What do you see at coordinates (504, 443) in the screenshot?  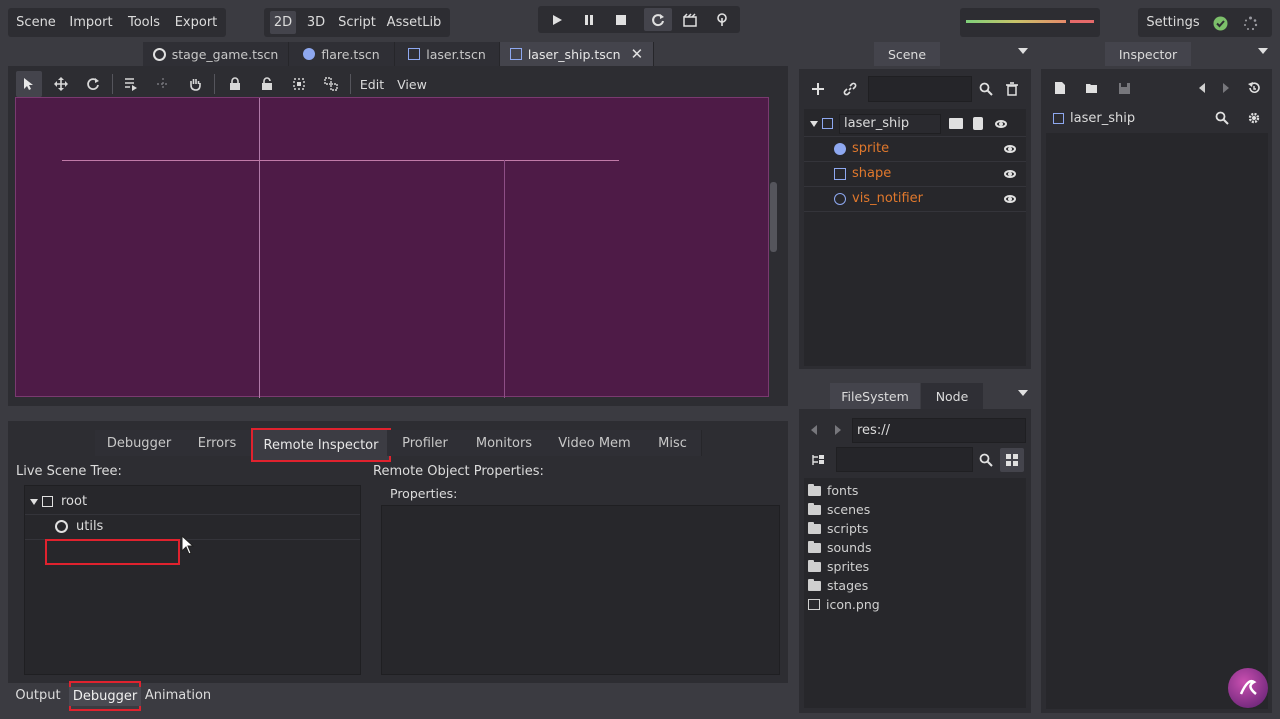 I see `tab-monitors: Monitors` at bounding box center [504, 443].